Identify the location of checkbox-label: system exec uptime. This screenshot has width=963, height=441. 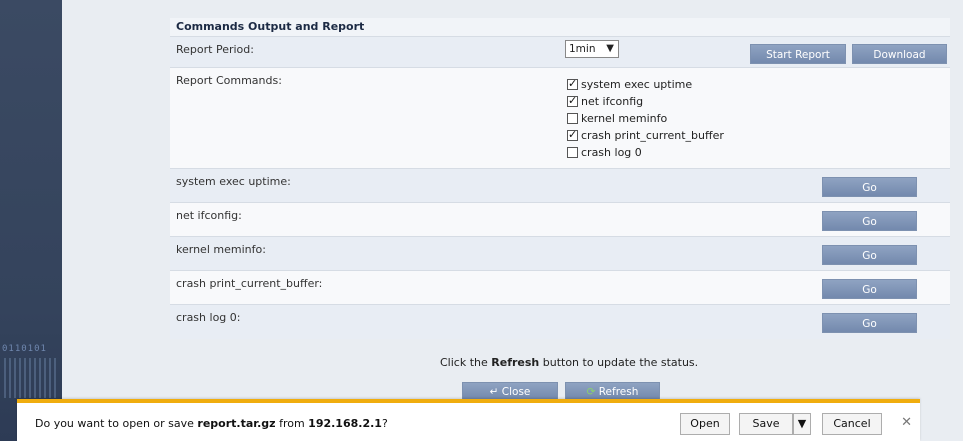
(637, 84).